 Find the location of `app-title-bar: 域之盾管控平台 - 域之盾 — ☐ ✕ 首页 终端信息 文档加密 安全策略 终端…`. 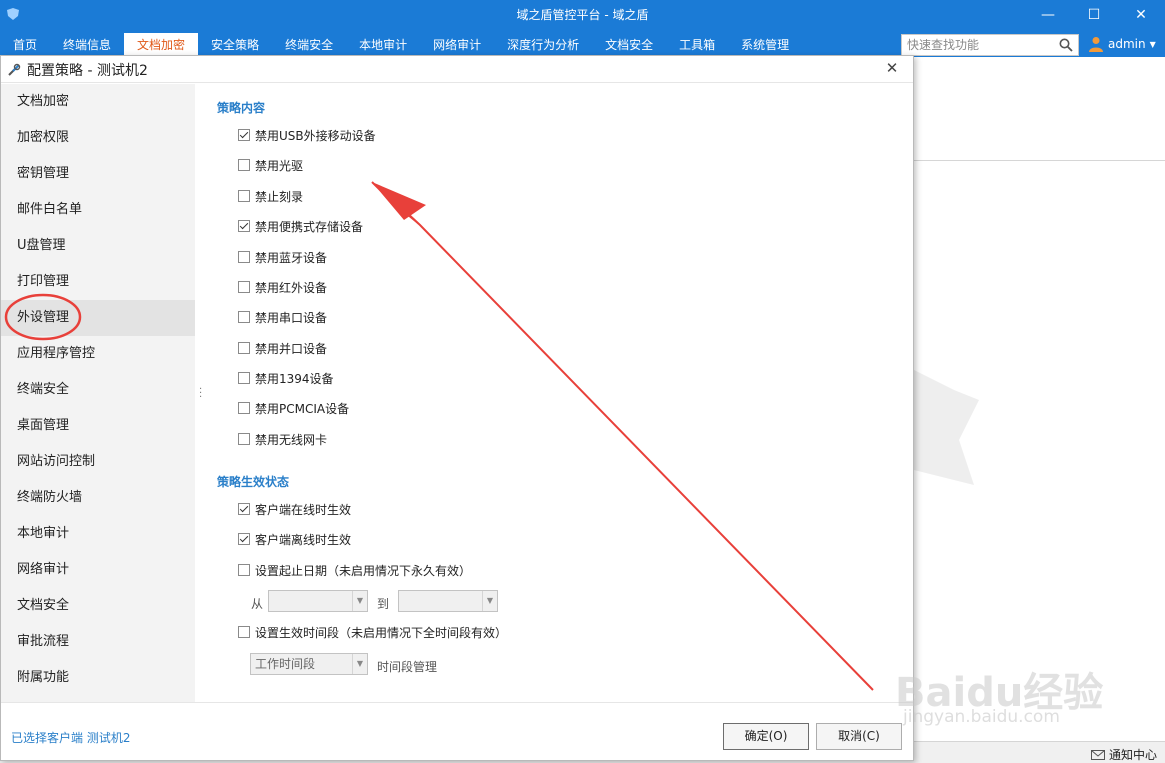

app-title-bar: 域之盾管控平台 - 域之盾 — ☐ ✕ 首页 终端信息 文档加密 安全策略 终端… is located at coordinates (582, 28).